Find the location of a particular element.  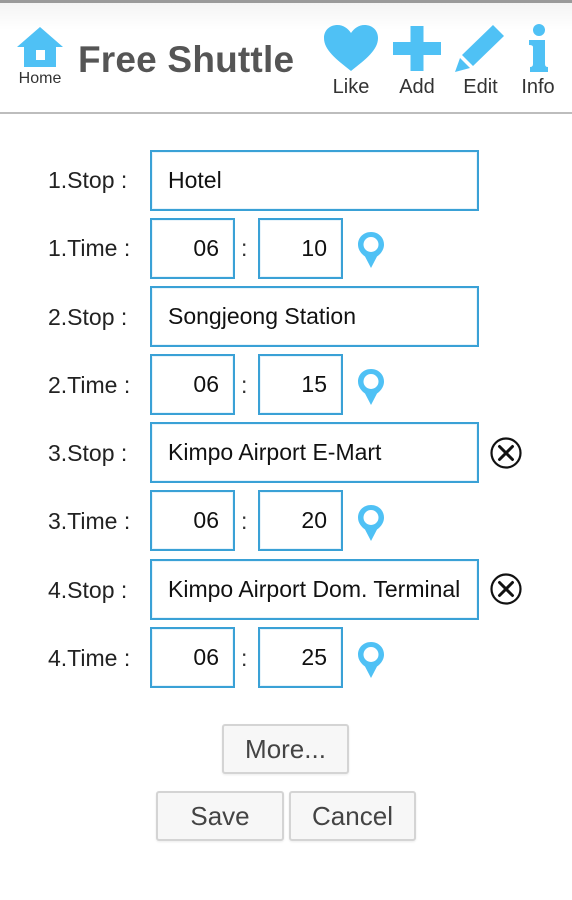

home-label: Home is located at coordinates (40, 78).